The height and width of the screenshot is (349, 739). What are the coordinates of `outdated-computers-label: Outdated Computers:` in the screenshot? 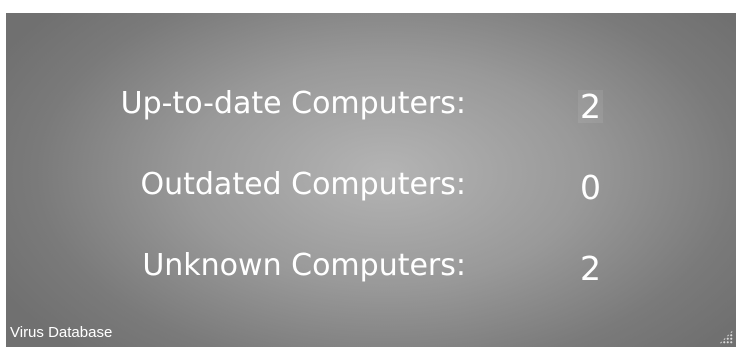 It's located at (303, 184).